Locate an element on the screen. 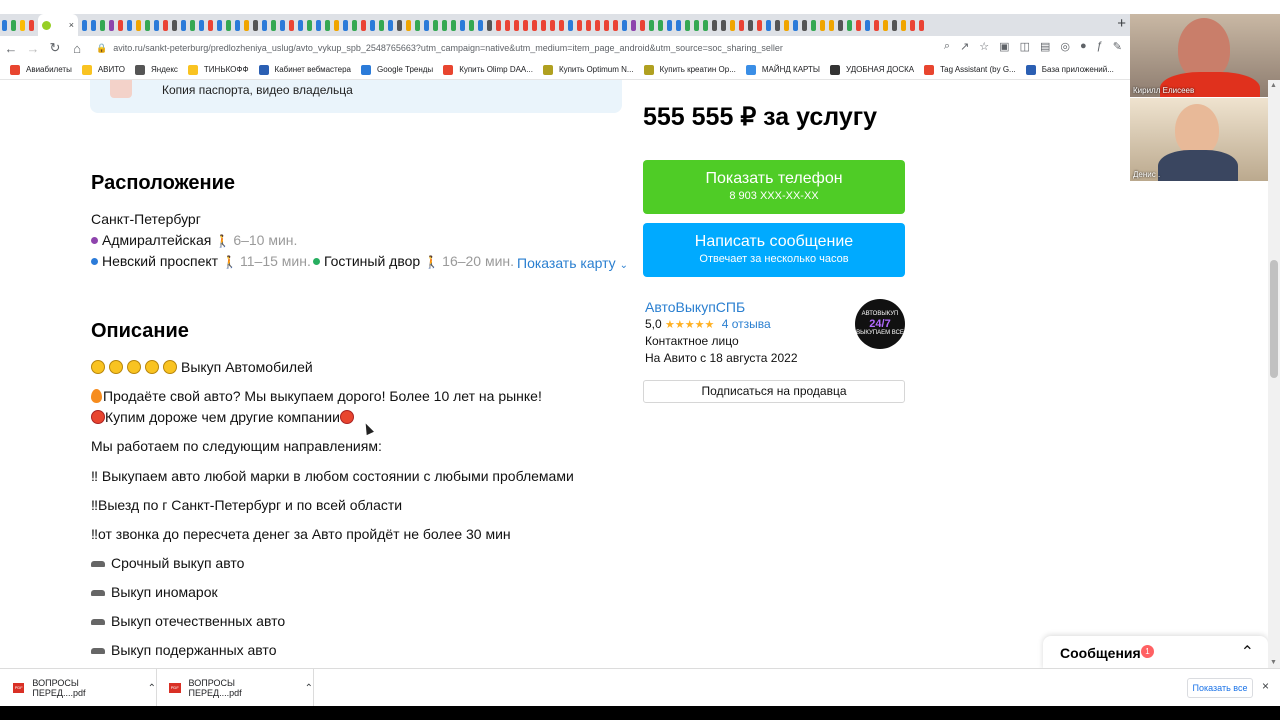 This screenshot has height=720, width=1280. scrollbar: ▲ ▼ is located at coordinates (1274, 374).